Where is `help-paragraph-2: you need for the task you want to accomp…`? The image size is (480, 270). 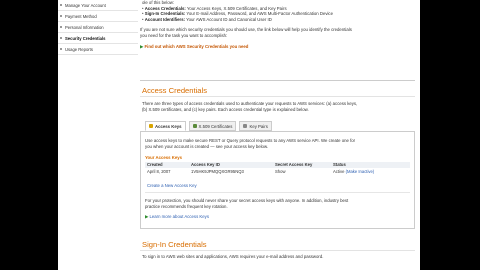
help-paragraph-2: you need for the task you want to accomp… is located at coordinates (184, 35).